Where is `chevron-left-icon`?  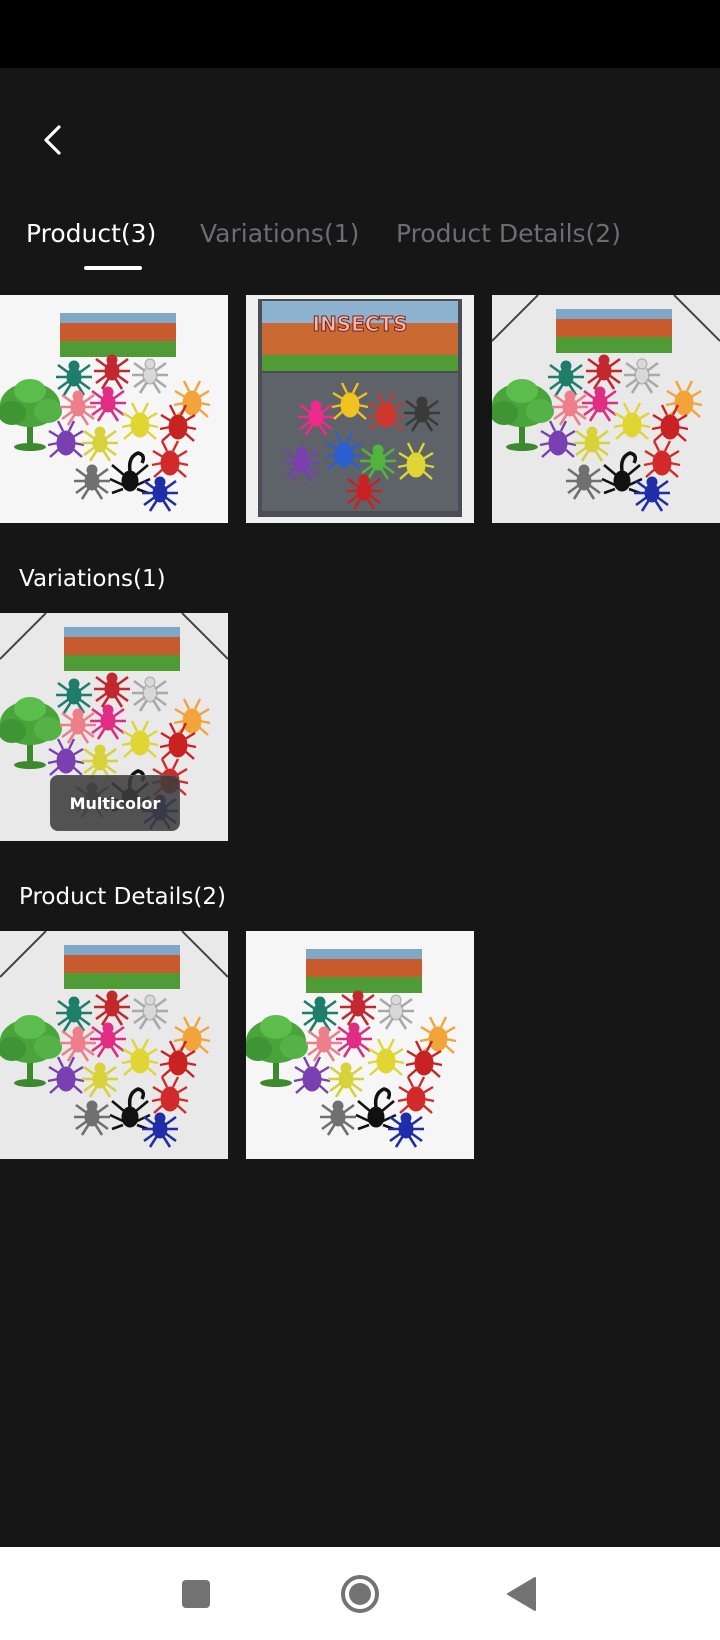 chevron-left-icon is located at coordinates (52, 140).